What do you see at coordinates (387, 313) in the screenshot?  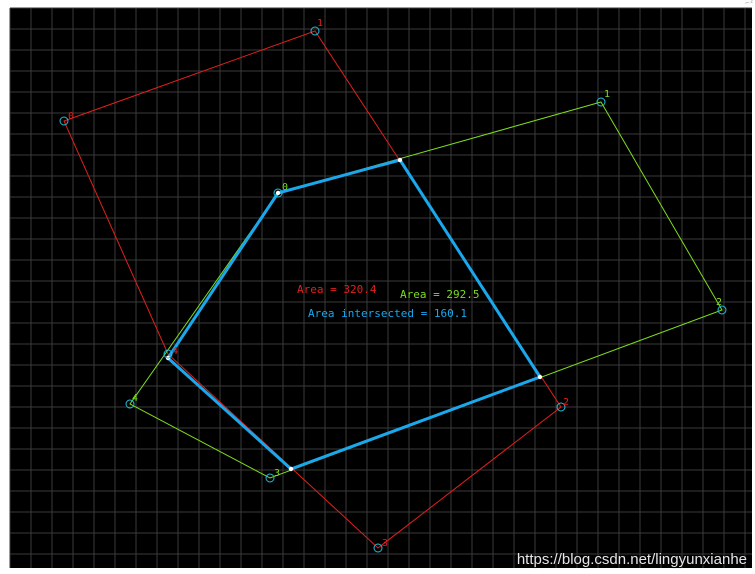 I see `area-intersected-label: Area intersected = 160.1` at bounding box center [387, 313].